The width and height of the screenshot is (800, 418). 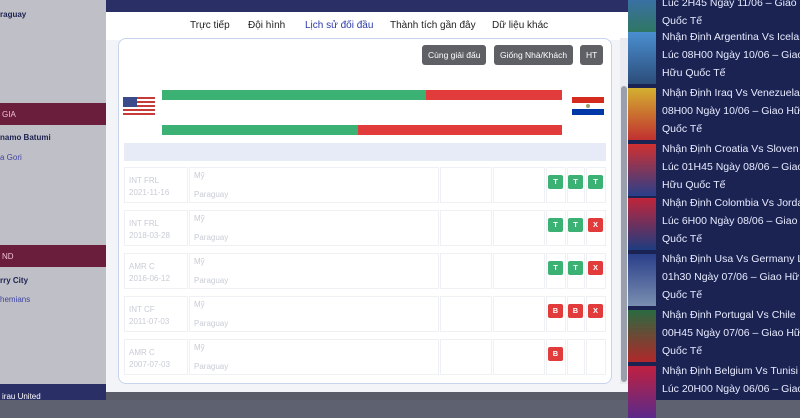 I want to click on scrollbar, so click(x=624, y=211).